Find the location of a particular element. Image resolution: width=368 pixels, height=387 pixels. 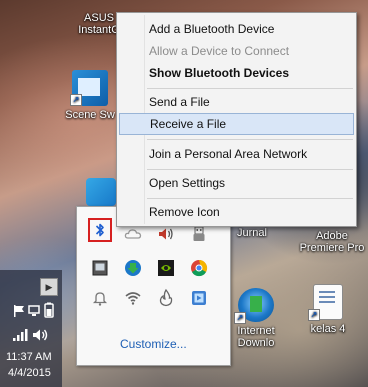

onedrive-cloud-icon is located at coordinates (133, 234).